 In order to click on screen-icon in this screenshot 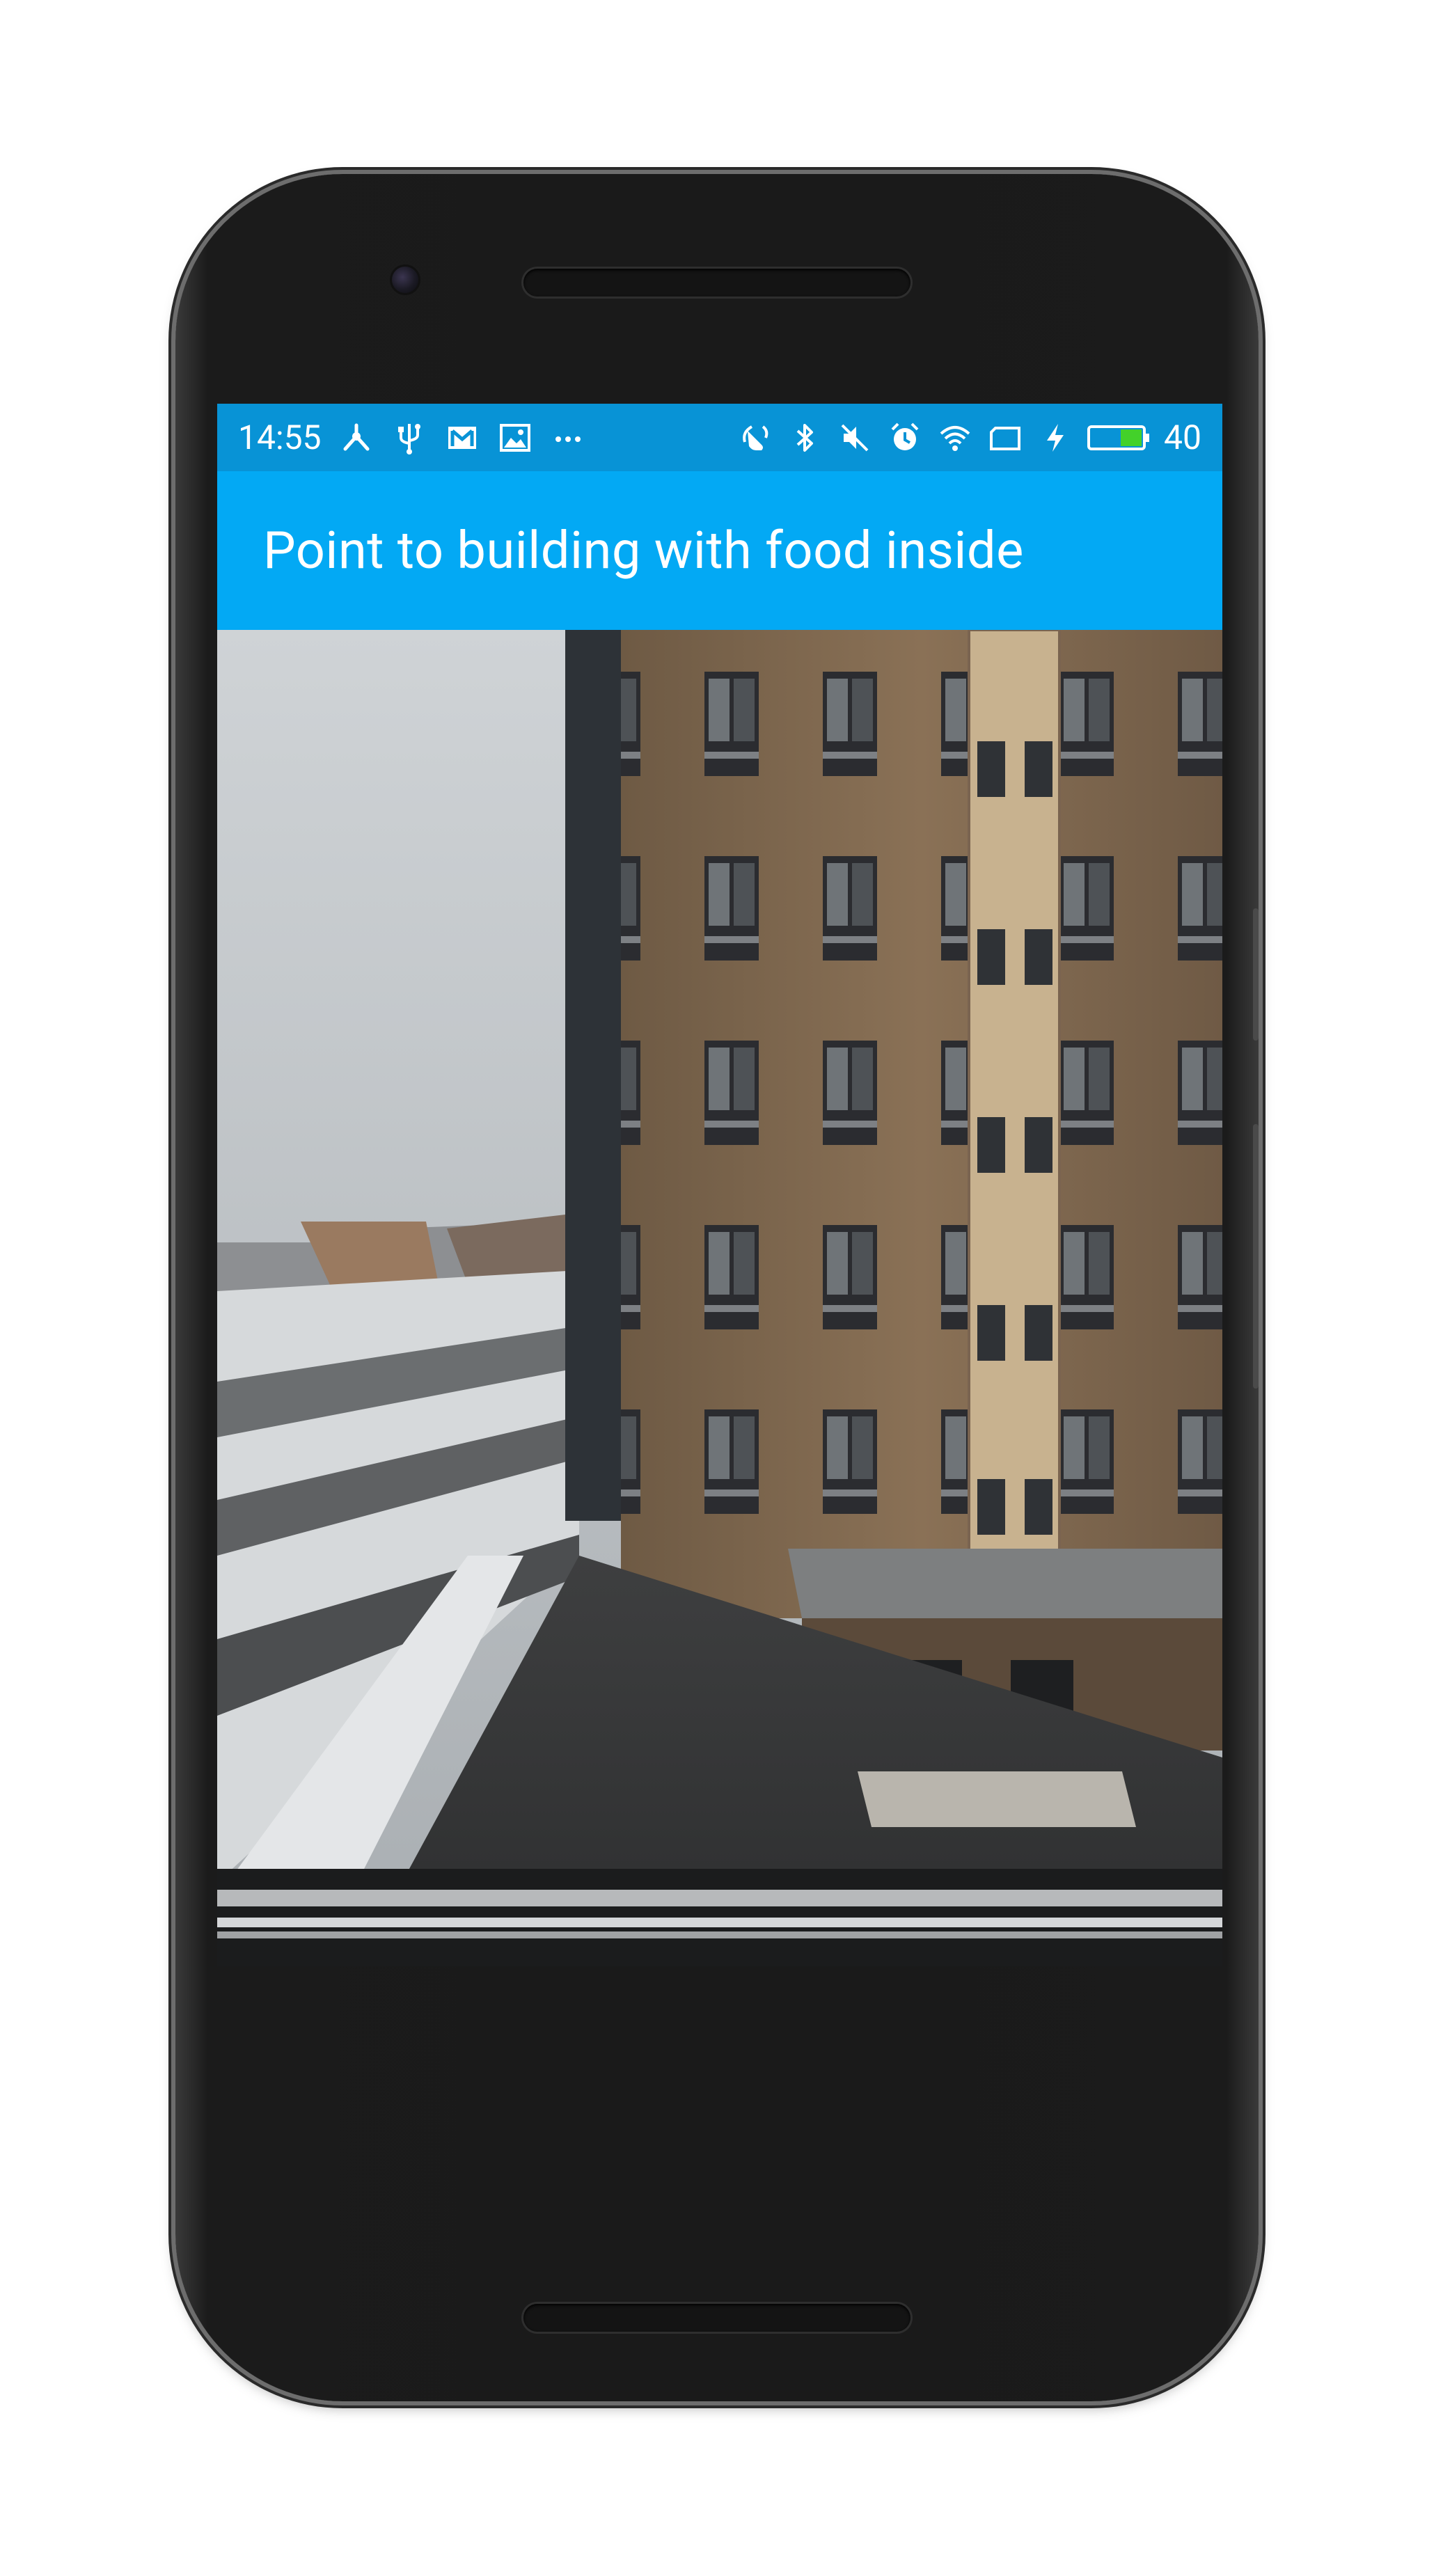, I will do `click(1005, 438)`.